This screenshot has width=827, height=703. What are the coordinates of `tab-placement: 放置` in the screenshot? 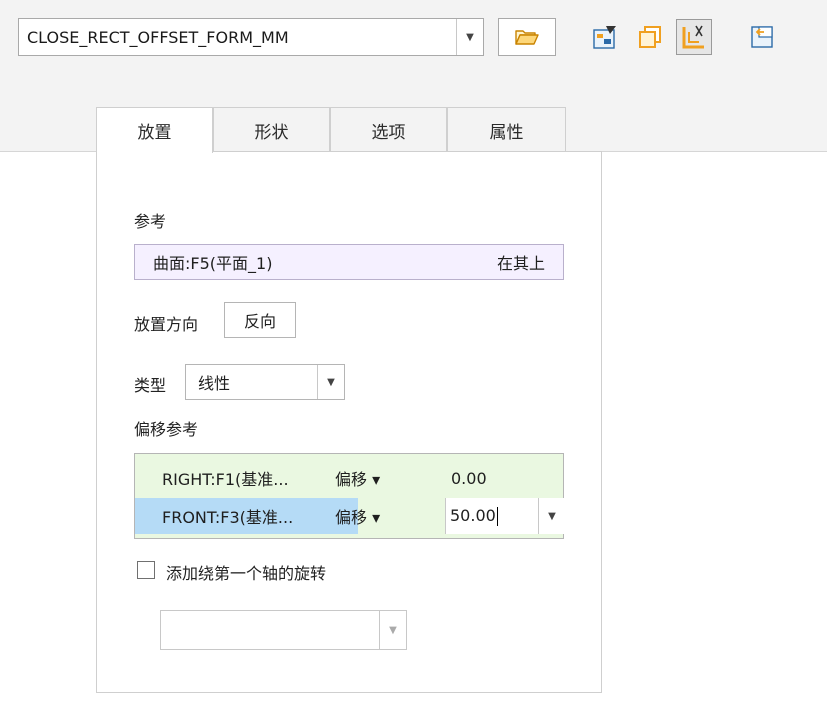 It's located at (154, 130).